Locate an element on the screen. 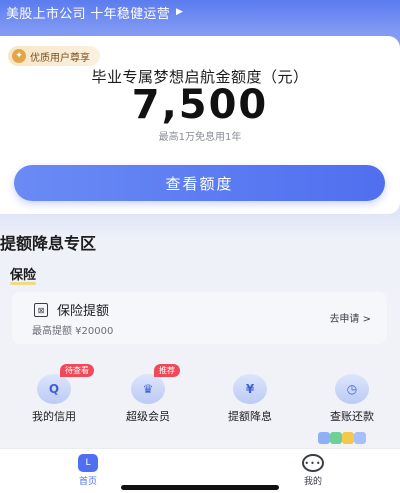 The height and width of the screenshot is (493, 400). vip-badge: ✦ 优质用户尊享 is located at coordinates (54, 56).